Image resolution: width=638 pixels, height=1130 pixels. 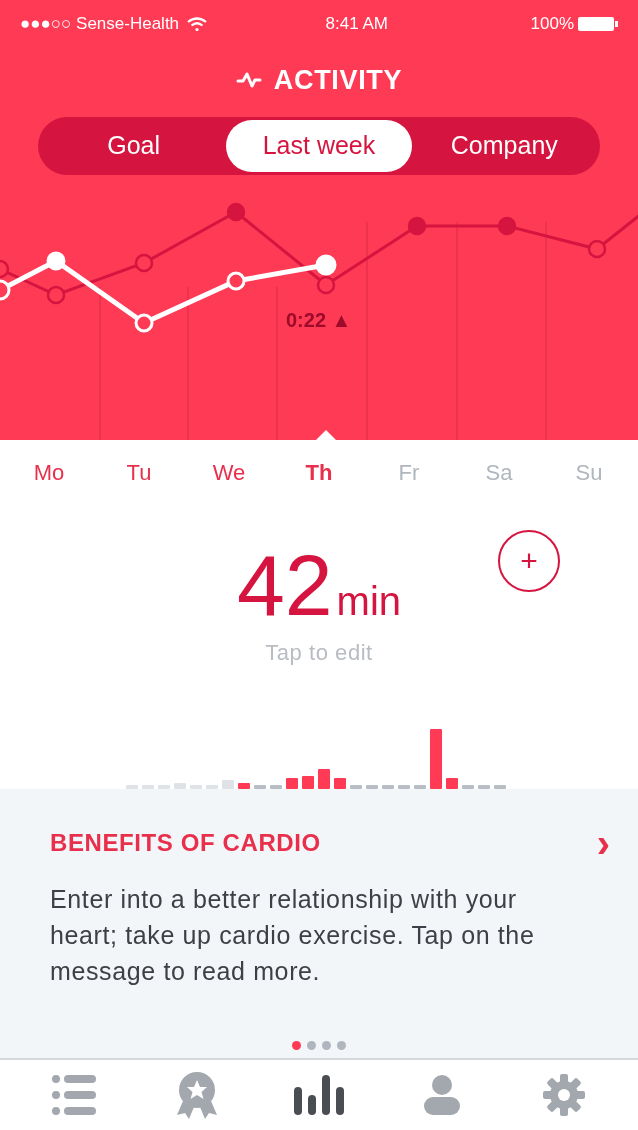 I want to click on chart-label: 0:22 ▲, so click(x=319, y=320).